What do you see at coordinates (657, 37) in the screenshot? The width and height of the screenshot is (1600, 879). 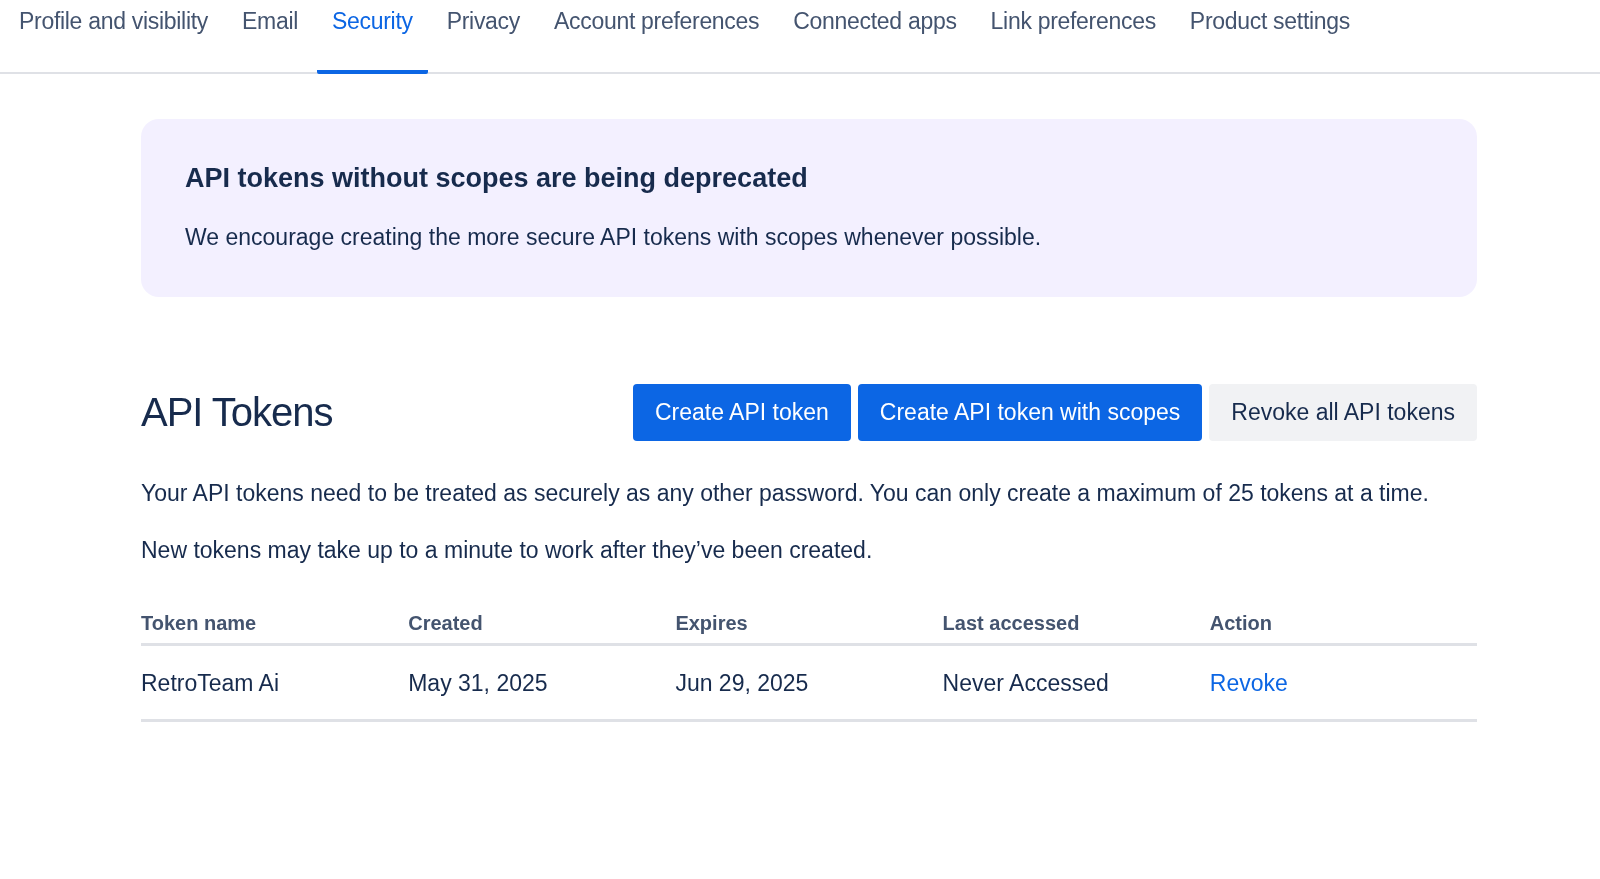 I see `tab: Account preferences` at bounding box center [657, 37].